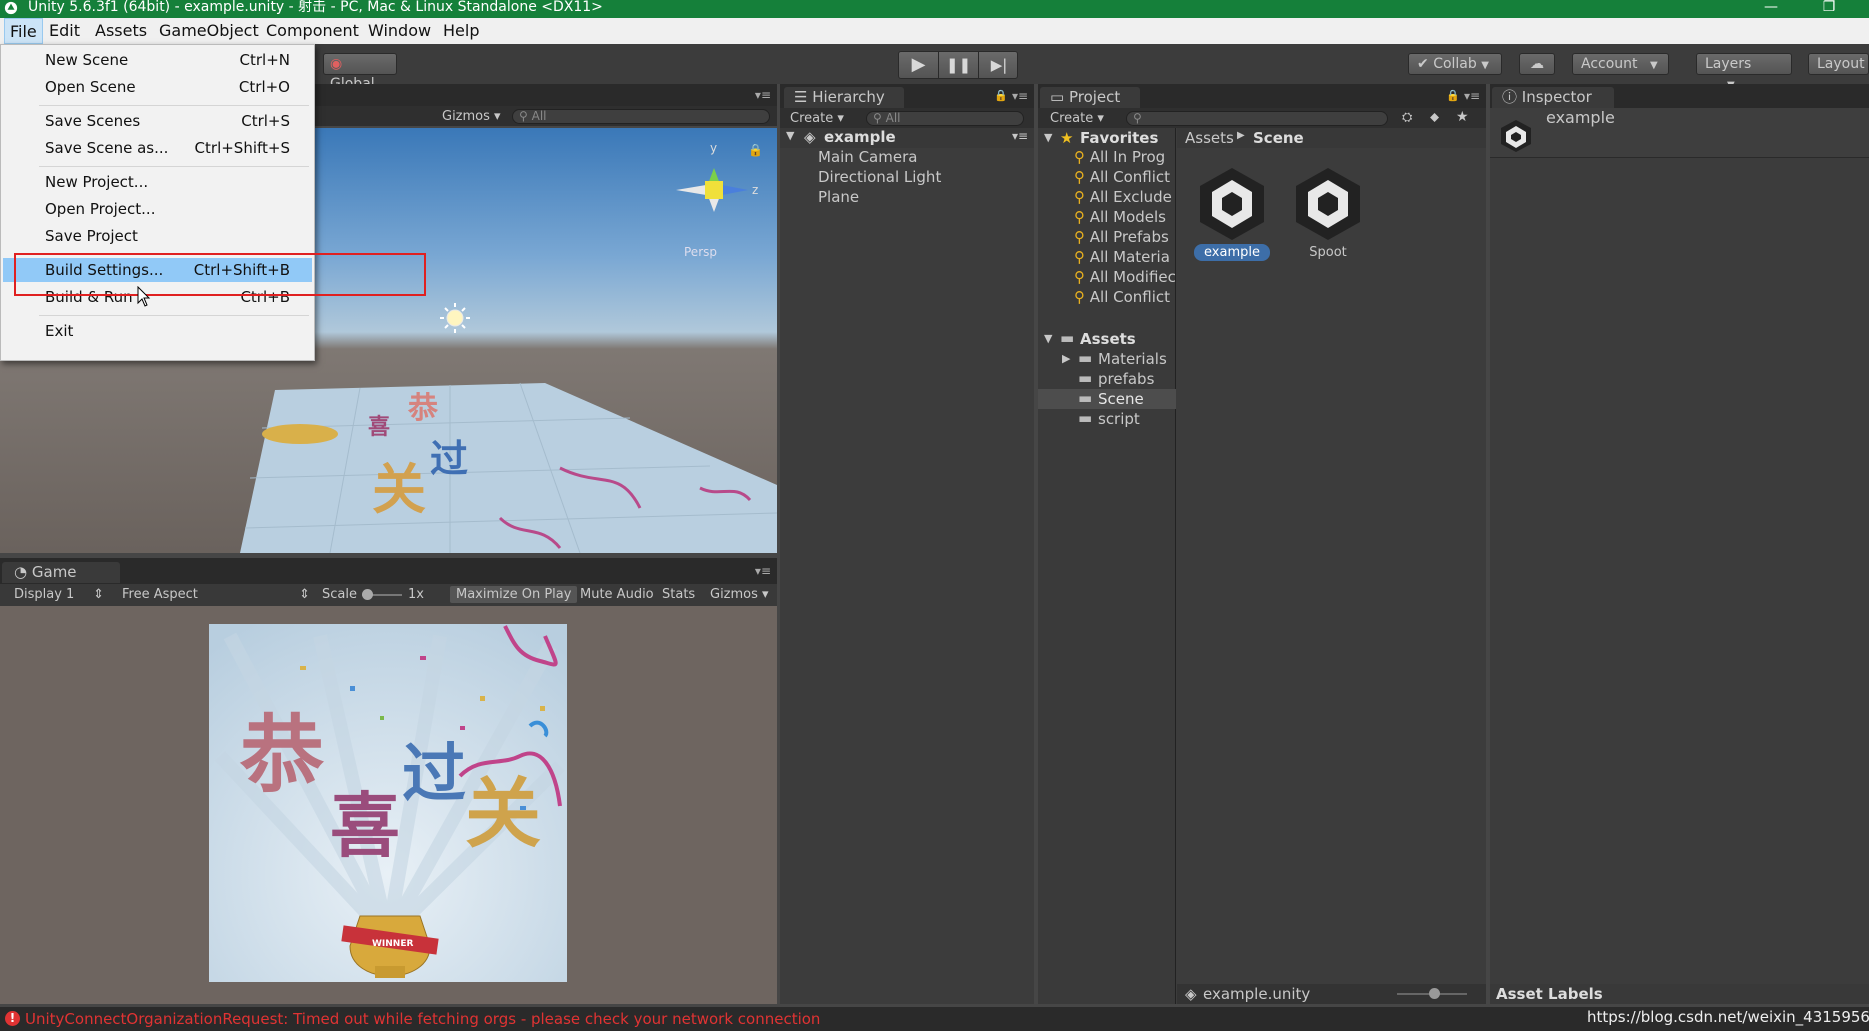 Image resolution: width=1869 pixels, height=1031 pixels. I want to click on folder-materials: Materials, so click(1132, 359).